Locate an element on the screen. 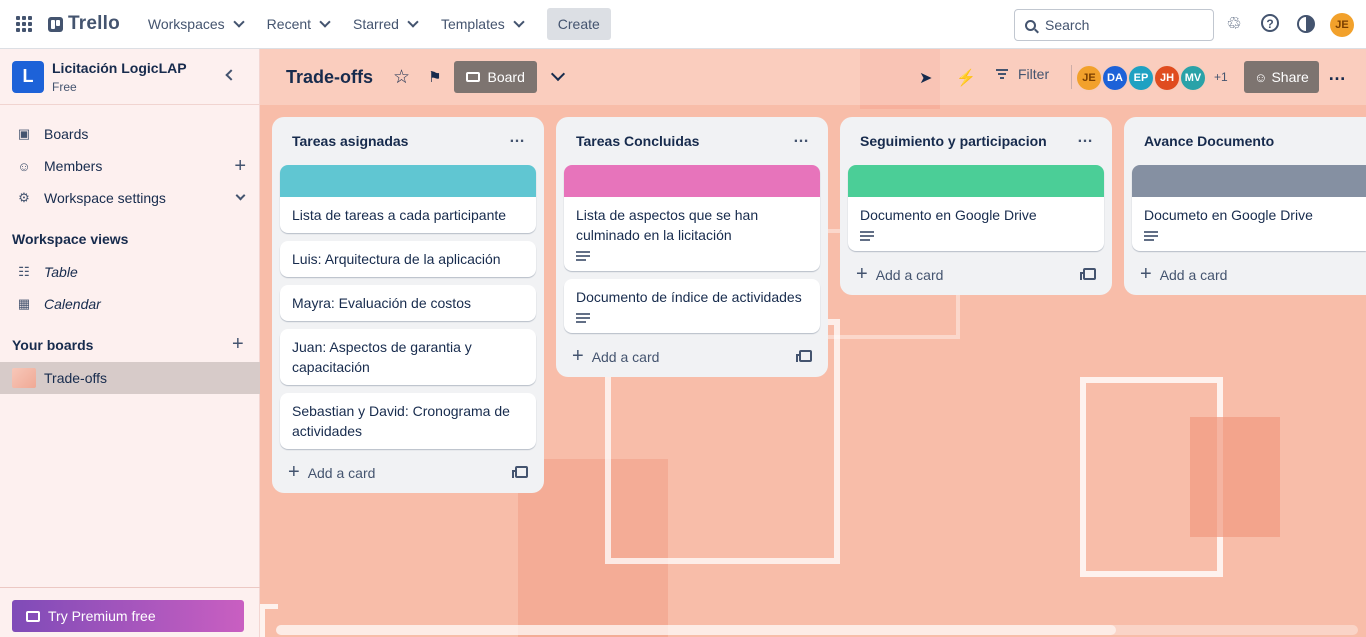 This screenshot has width=1366, height=637. filter-button: Filter is located at coordinates (1022, 74).